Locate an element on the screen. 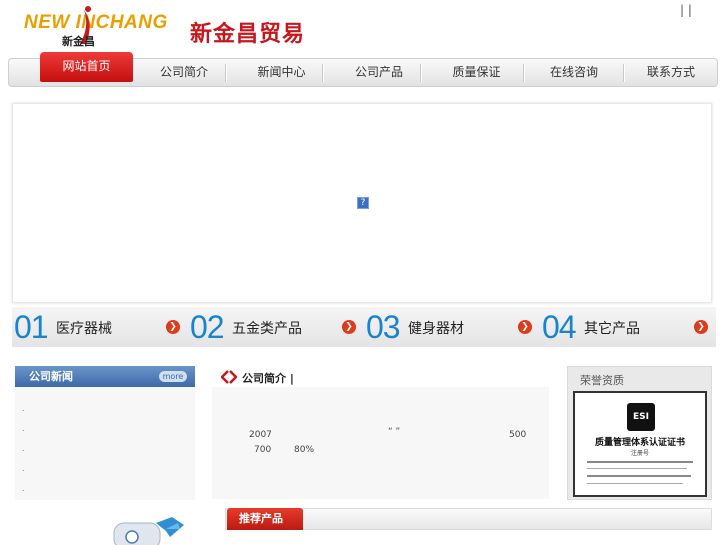 The image size is (727, 545). about-panel-body: 2007 “ ” 500 700 80% is located at coordinates (380, 443).